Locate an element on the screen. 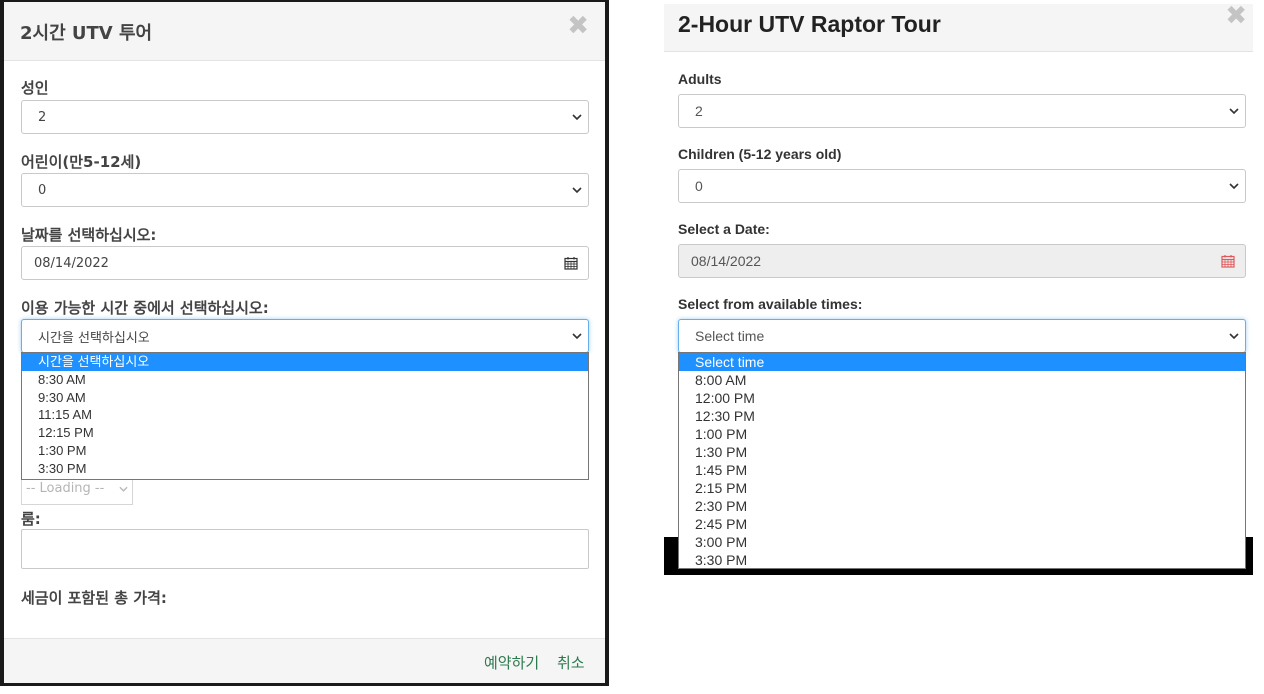 The height and width of the screenshot is (694, 1264). time-option: 11:15 AM is located at coordinates (305, 415).